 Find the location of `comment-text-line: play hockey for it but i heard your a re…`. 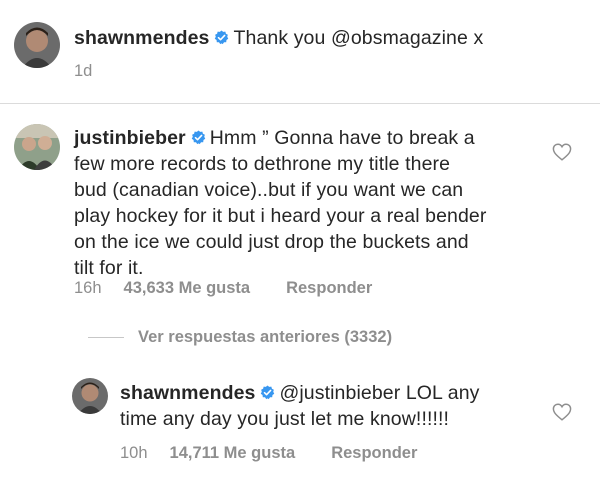

comment-text-line: play hockey for it but i heard your a re… is located at coordinates (280, 216).